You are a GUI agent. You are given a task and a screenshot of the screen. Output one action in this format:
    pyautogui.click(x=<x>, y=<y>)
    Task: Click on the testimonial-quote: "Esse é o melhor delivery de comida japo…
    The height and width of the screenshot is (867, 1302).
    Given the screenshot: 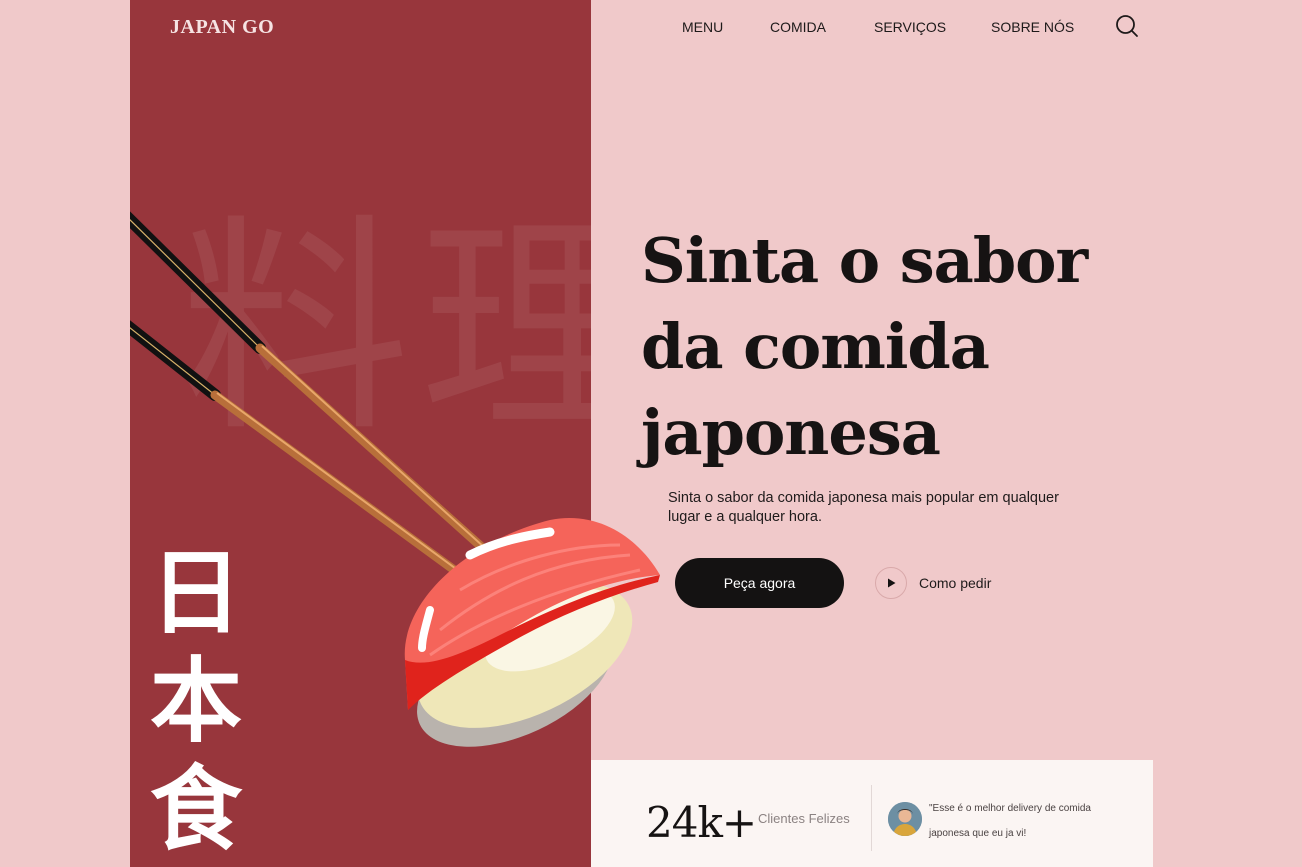 What is the action you would take?
    pyautogui.click(x=1010, y=821)
    